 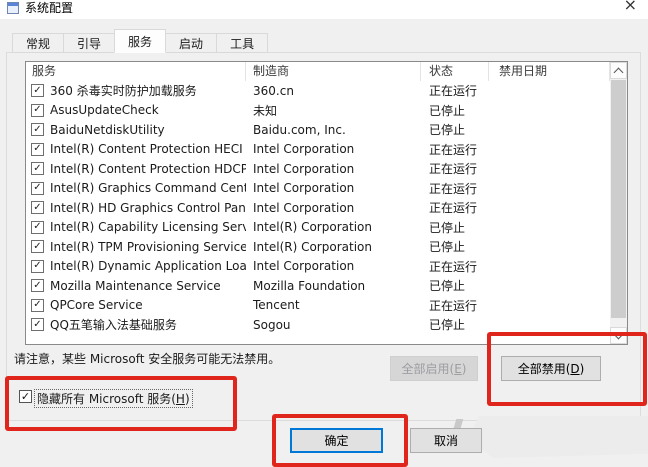 I want to click on chevron-up-icon, so click(x=618, y=72).